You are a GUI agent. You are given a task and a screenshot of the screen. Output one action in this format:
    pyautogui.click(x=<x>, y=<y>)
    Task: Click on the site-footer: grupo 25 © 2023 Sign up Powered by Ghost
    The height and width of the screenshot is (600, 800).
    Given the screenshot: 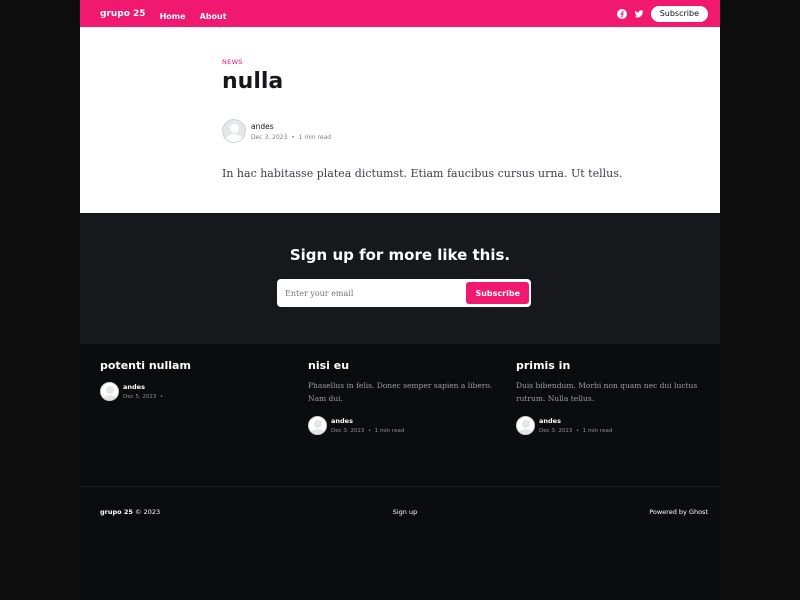 What is the action you would take?
    pyautogui.click(x=400, y=512)
    